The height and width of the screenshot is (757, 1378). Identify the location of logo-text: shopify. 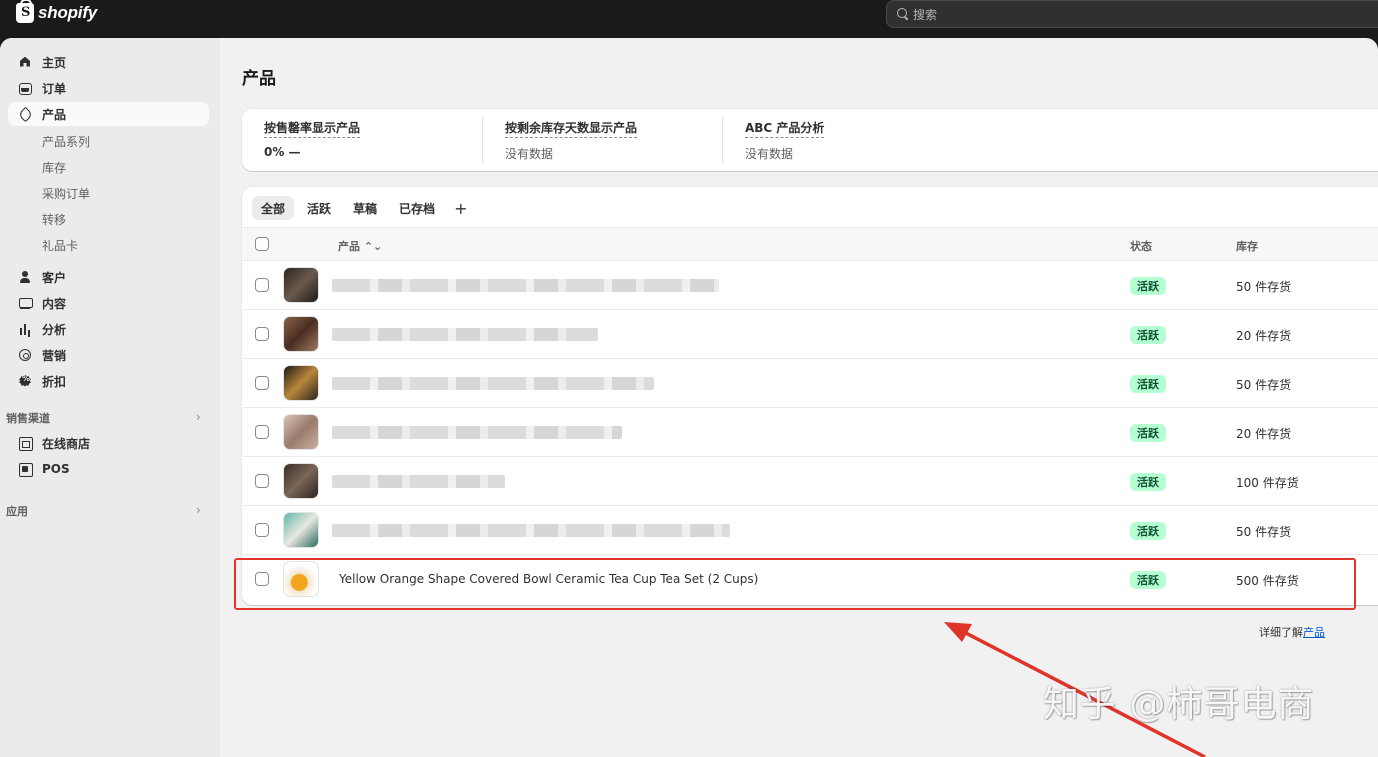
(68, 12).